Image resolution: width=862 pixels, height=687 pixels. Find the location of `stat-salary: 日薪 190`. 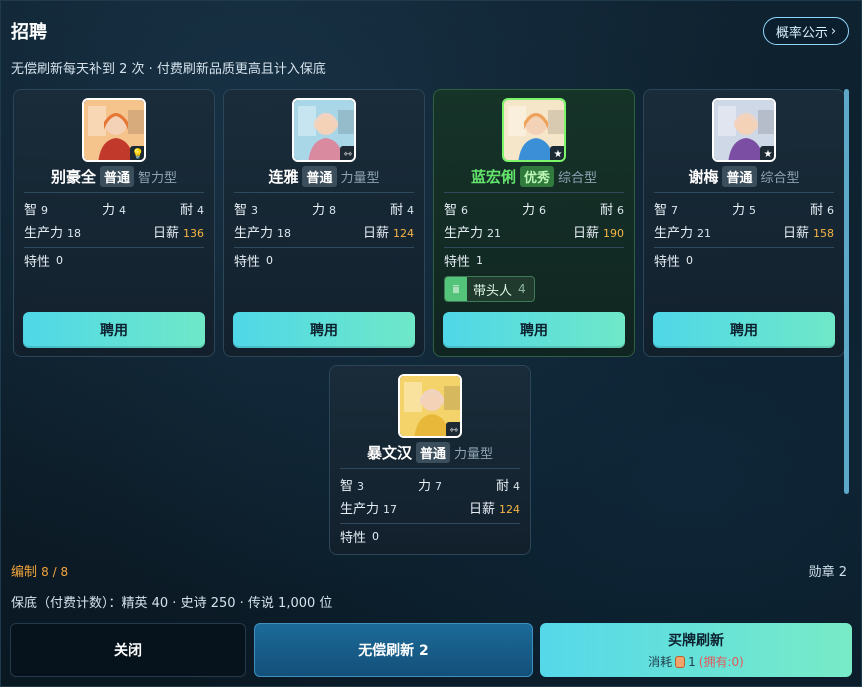

stat-salary: 日薪 190 is located at coordinates (598, 231).